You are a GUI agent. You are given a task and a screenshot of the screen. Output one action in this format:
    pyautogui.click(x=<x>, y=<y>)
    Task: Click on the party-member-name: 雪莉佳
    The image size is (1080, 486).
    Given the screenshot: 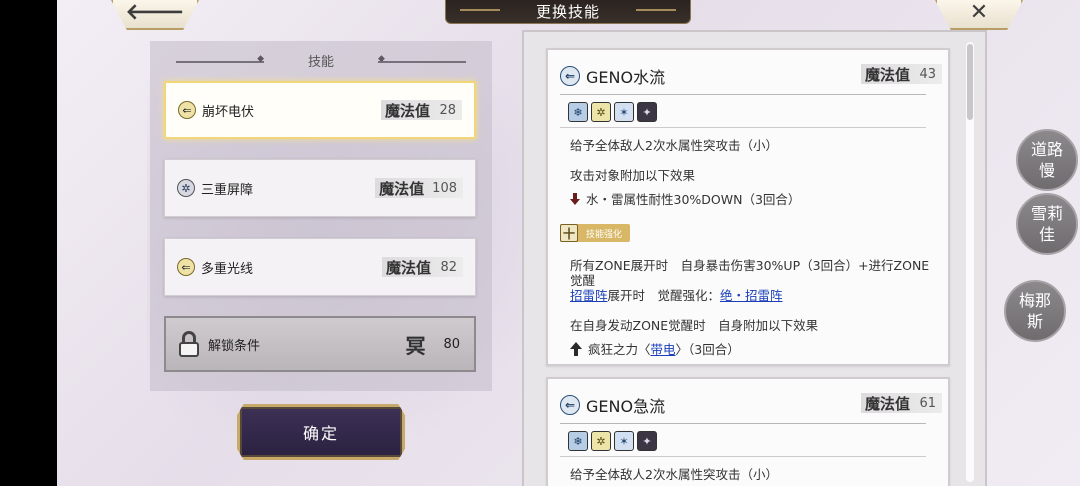 What is the action you would take?
    pyautogui.click(x=1046, y=224)
    